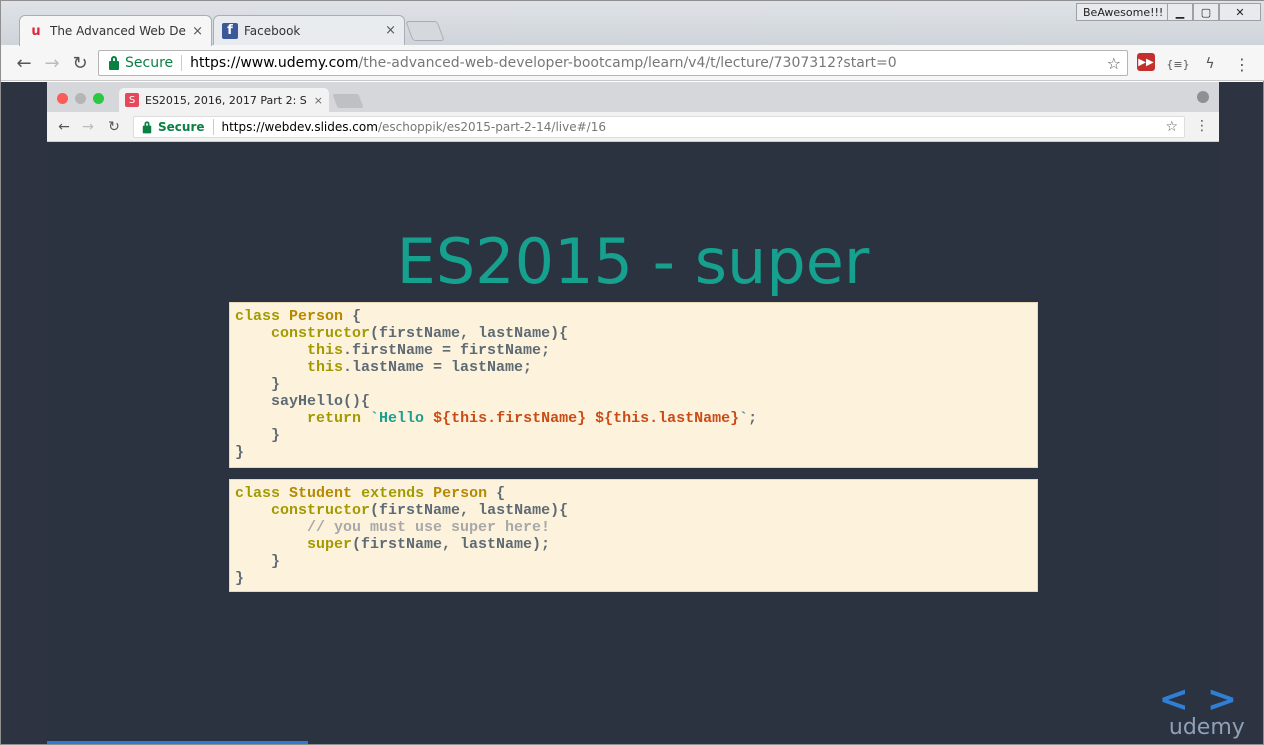 Image resolution: width=1264 pixels, height=745 pixels. I want to click on code-line: // you must use super here!, so click(429, 527).